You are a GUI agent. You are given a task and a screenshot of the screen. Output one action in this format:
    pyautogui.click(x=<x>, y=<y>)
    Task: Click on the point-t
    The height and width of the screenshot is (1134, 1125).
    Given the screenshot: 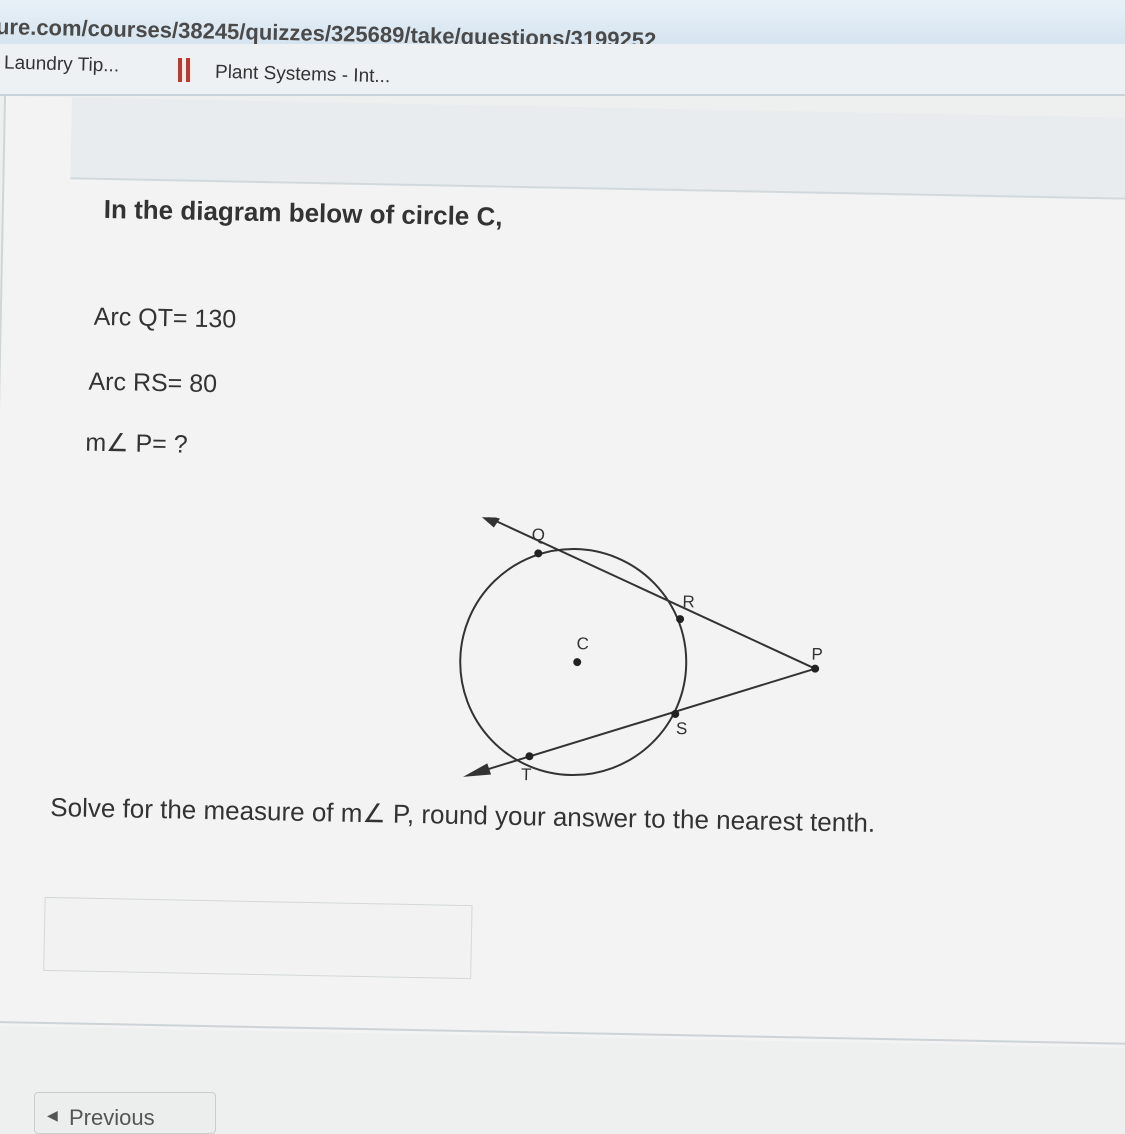 What is the action you would take?
    pyautogui.click(x=529, y=756)
    